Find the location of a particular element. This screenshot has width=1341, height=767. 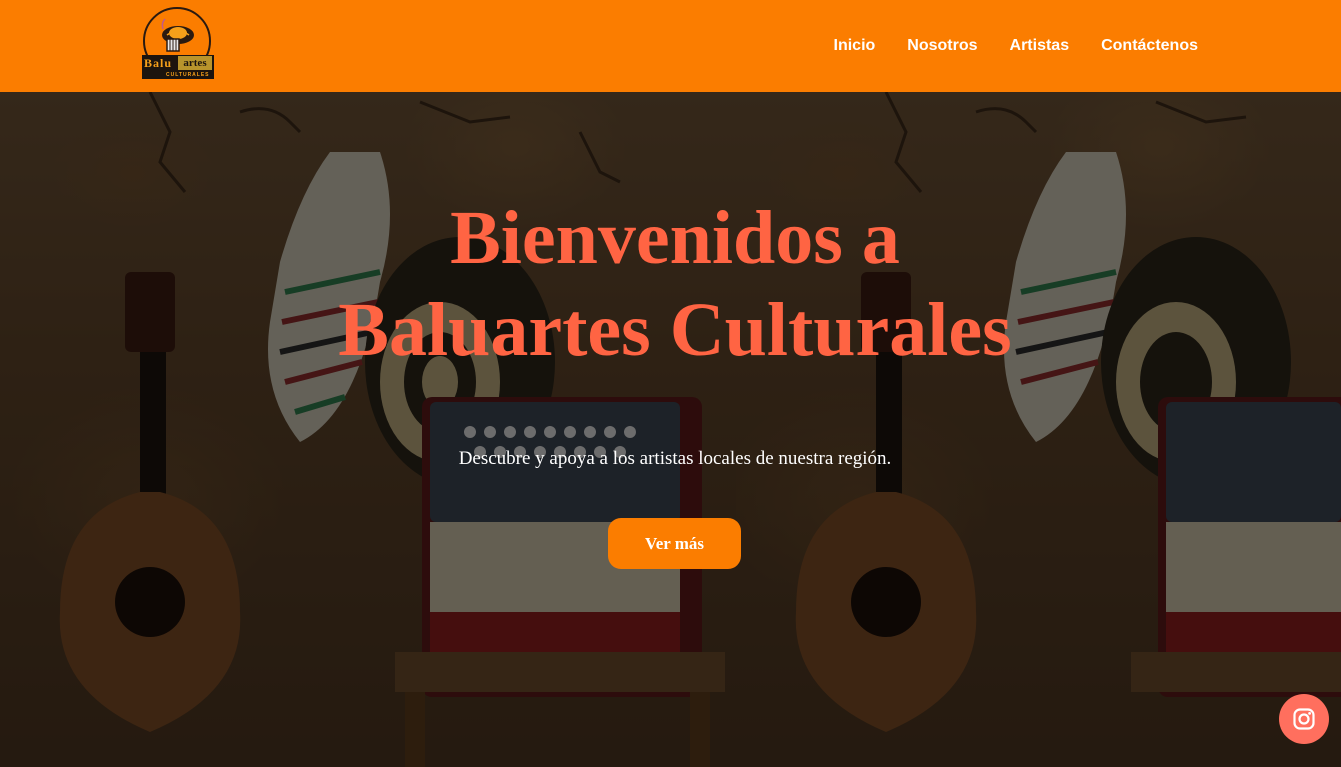

logo-word-artes: artes is located at coordinates (195, 63).